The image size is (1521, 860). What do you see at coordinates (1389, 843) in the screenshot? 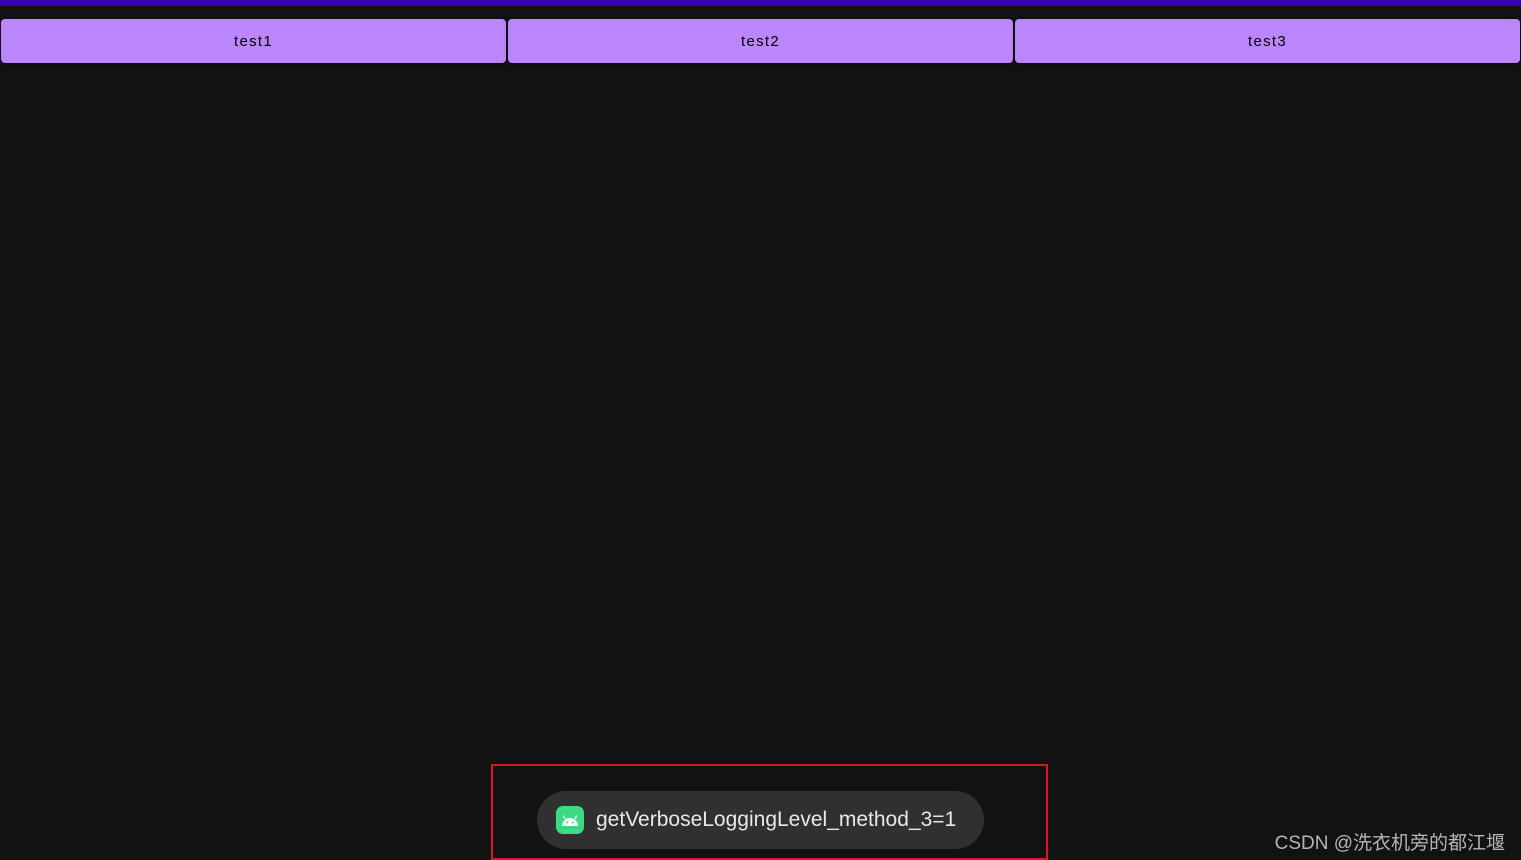
I see `watermark-text: CSDN @洗衣机旁的都江堰` at bounding box center [1389, 843].